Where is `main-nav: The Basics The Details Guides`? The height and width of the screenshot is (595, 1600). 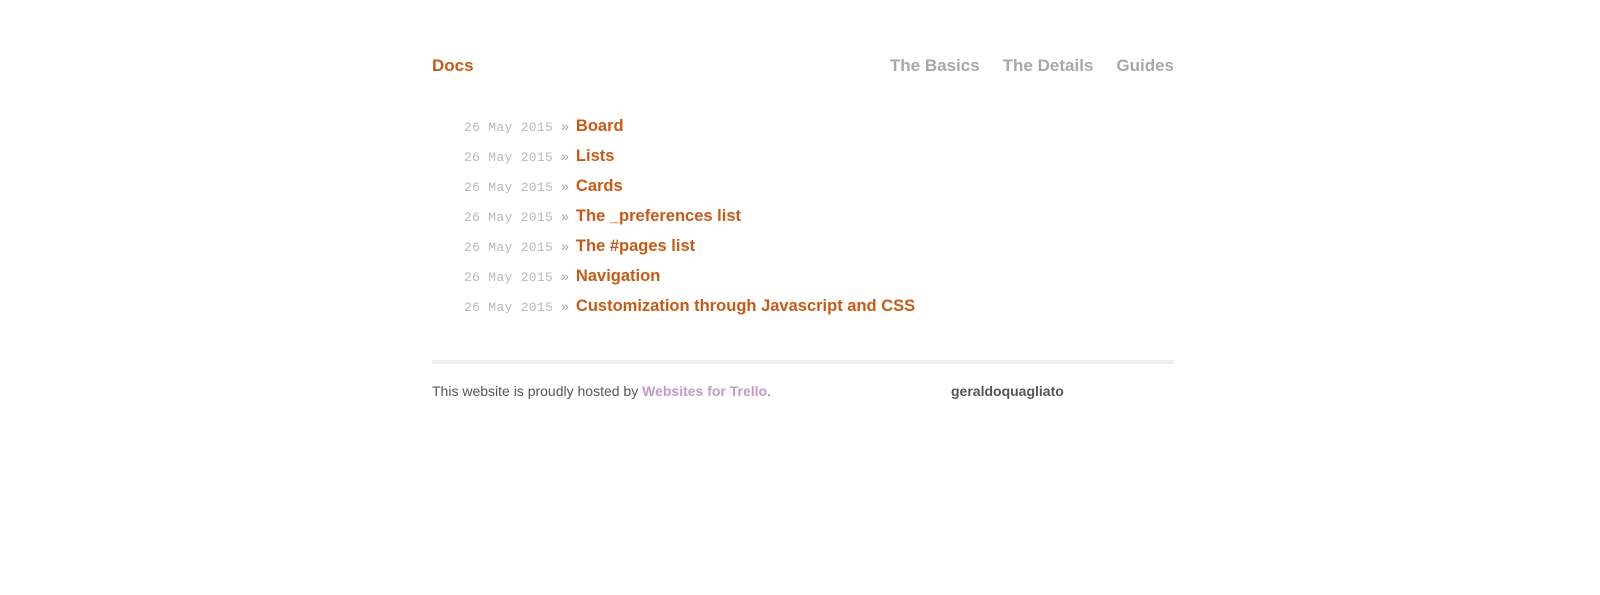
main-nav: The Basics The Details Guides is located at coordinates (1032, 66).